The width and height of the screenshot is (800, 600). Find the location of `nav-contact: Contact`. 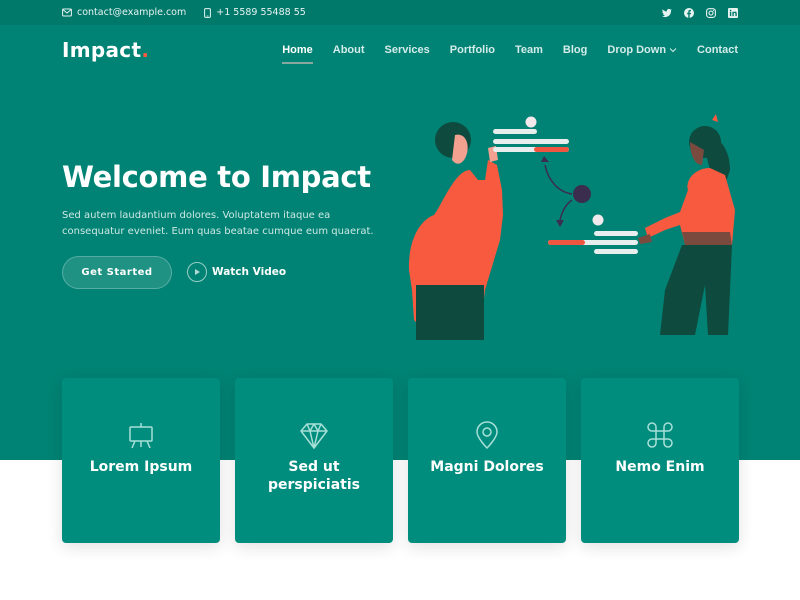

nav-contact: Contact is located at coordinates (717, 50).